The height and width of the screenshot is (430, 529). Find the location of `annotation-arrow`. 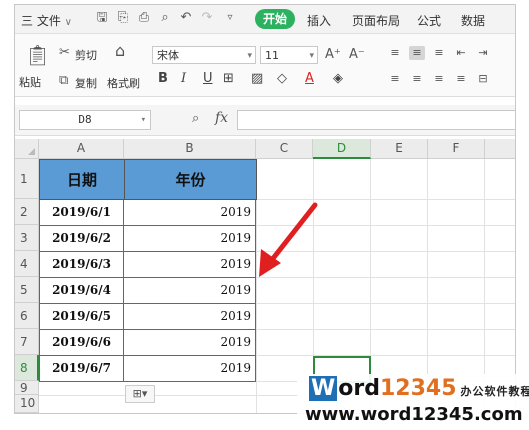

annotation-arrow is located at coordinates (288, 239).